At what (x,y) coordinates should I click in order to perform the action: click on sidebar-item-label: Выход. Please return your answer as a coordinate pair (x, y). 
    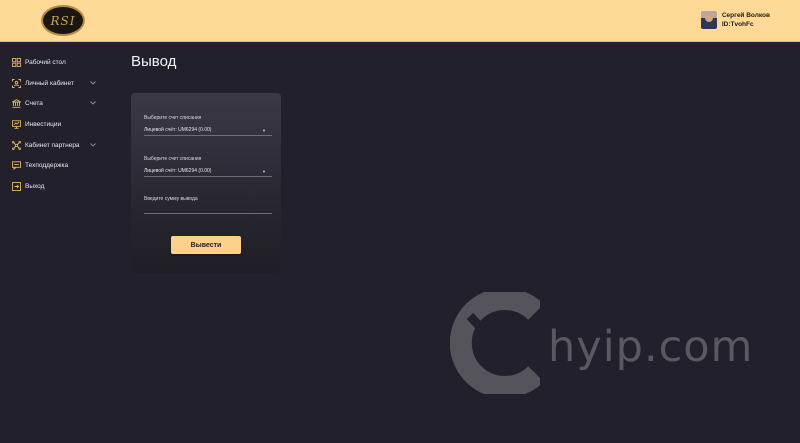
    Looking at the image, I should click on (35, 186).